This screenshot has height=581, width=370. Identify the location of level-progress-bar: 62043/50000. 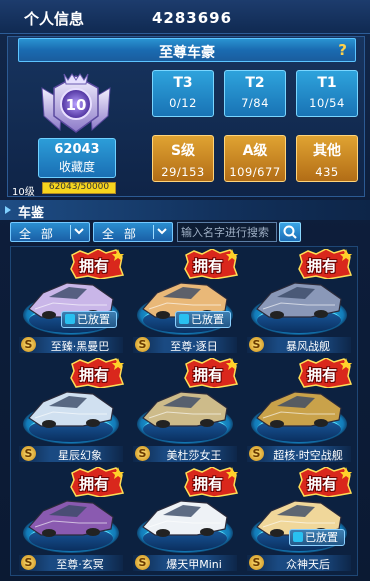
(79, 188).